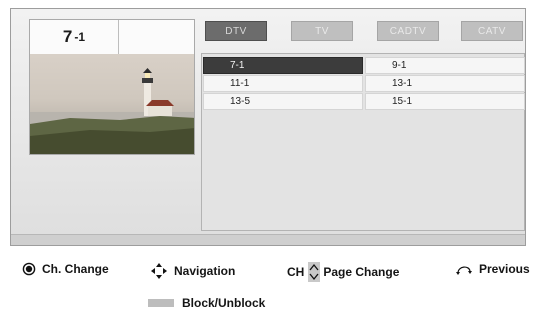  I want to click on legend-block-unblock: Block/Unblock, so click(206, 303).